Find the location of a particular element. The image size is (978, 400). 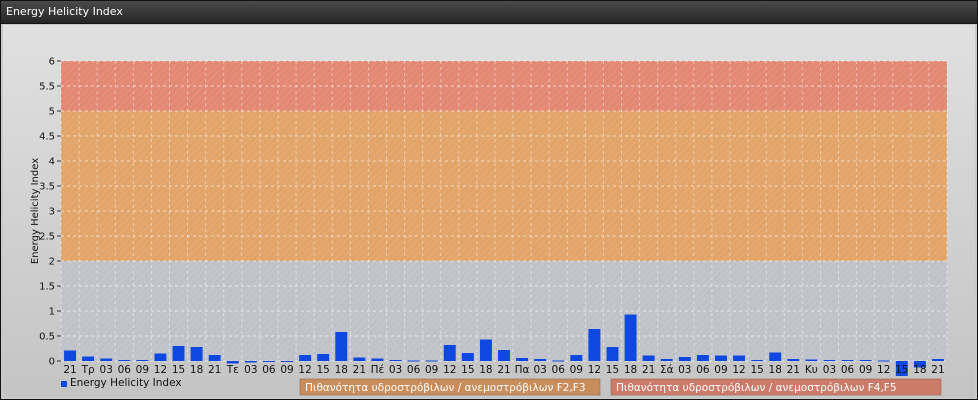

y-tick-label: 2.5 is located at coordinates (47, 237).